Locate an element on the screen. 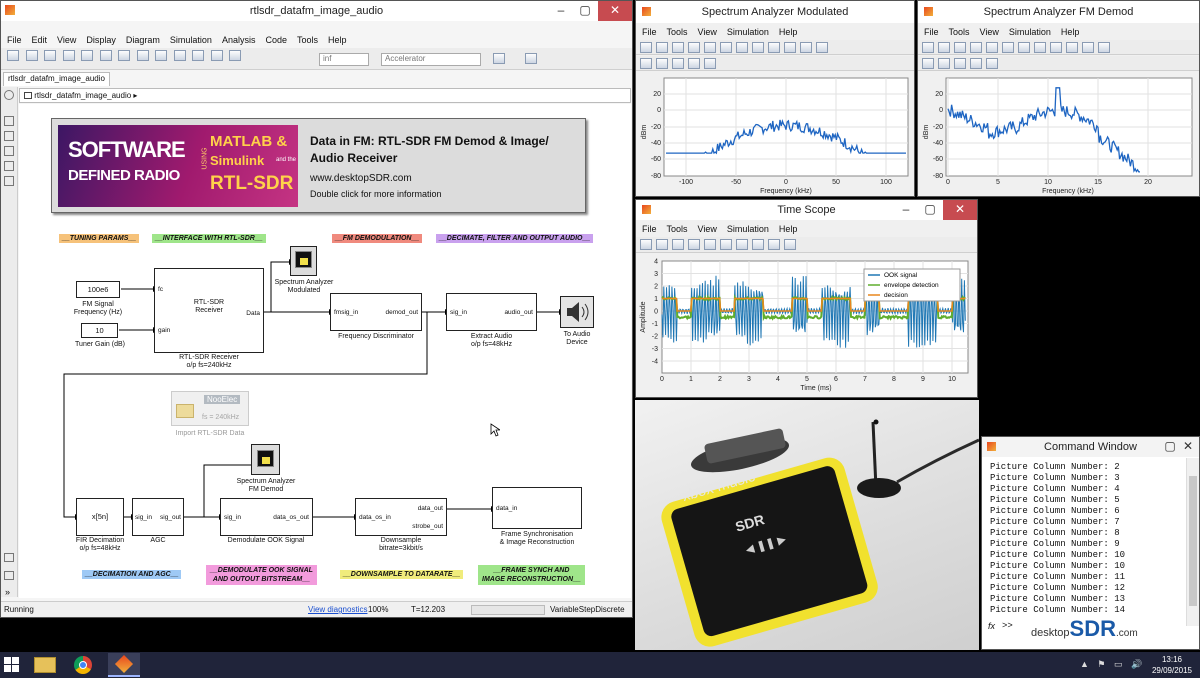  menu-display: Display is located at coordinates (101, 40).